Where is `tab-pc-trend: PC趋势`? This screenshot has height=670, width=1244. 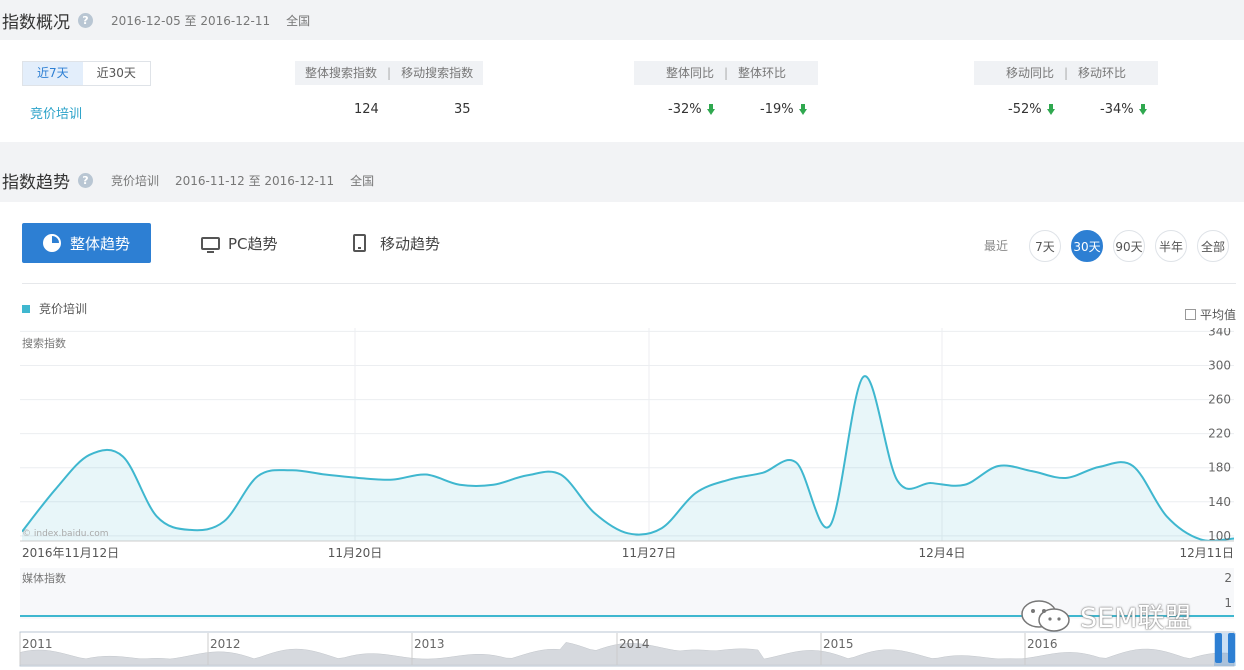 tab-pc-trend: PC趋势 is located at coordinates (239, 243).